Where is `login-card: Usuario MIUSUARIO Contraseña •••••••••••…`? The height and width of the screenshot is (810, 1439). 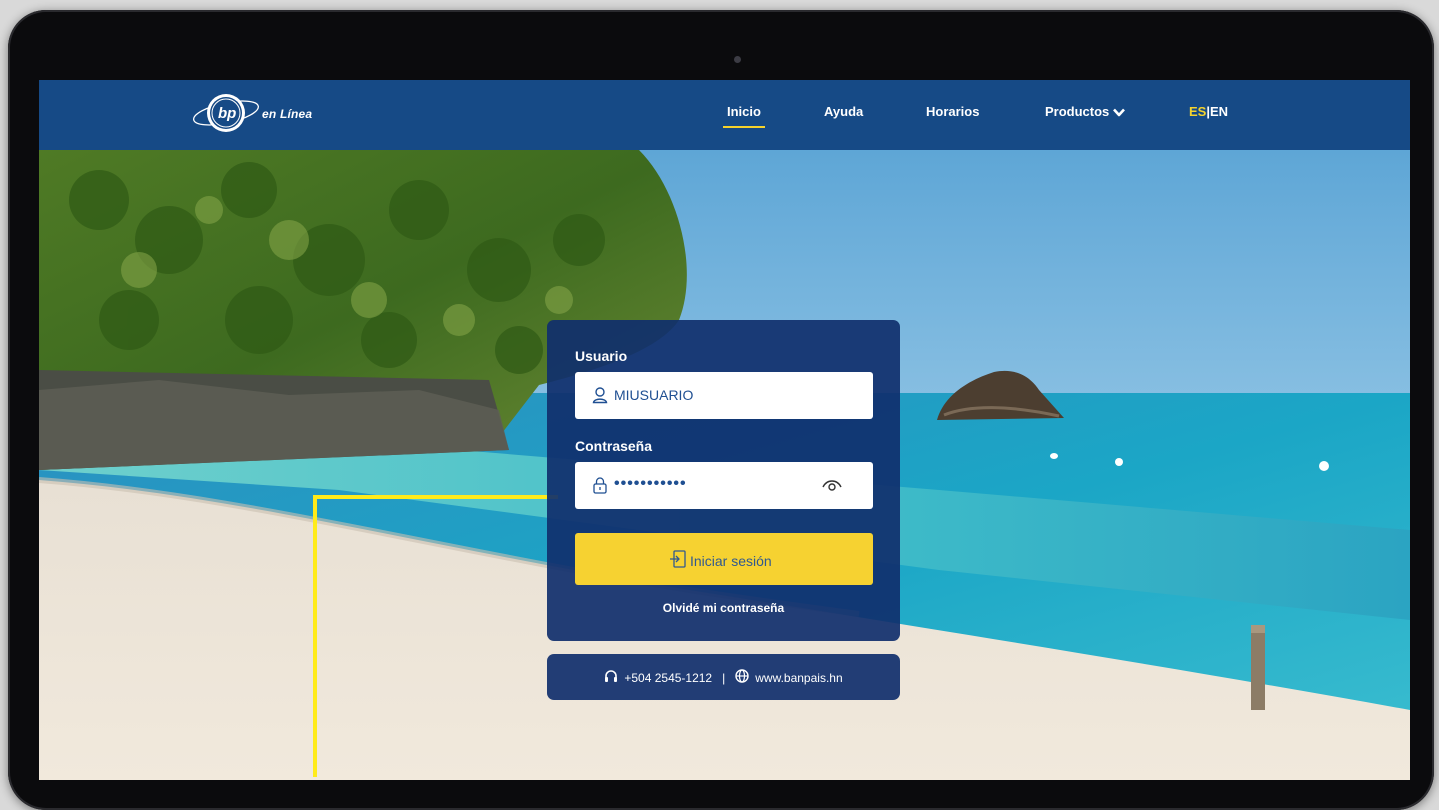
login-card: Usuario MIUSUARIO Contraseña •••••••••••… is located at coordinates (723, 480).